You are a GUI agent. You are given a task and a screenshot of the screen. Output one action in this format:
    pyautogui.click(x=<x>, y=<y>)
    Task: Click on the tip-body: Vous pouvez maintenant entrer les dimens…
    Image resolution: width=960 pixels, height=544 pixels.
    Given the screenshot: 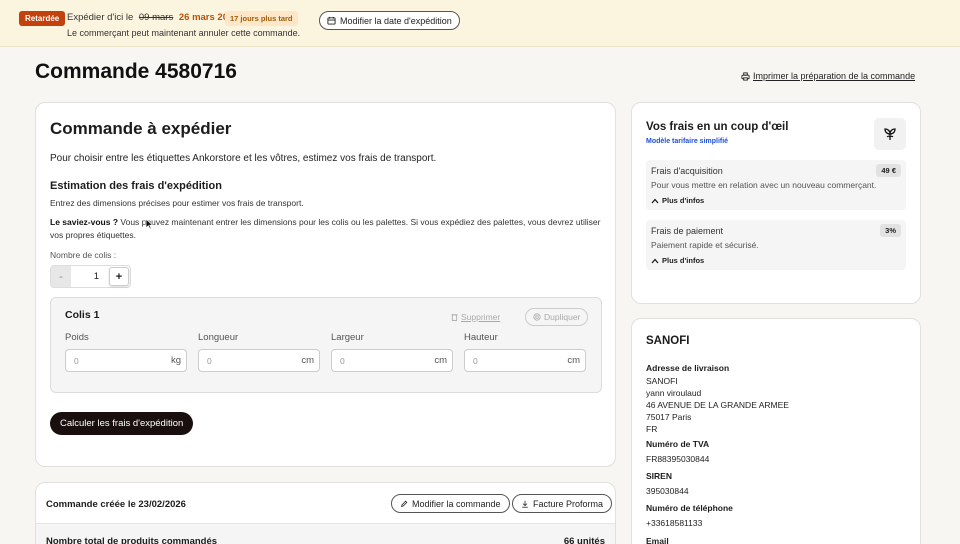 What is the action you would take?
    pyautogui.click(x=325, y=228)
    